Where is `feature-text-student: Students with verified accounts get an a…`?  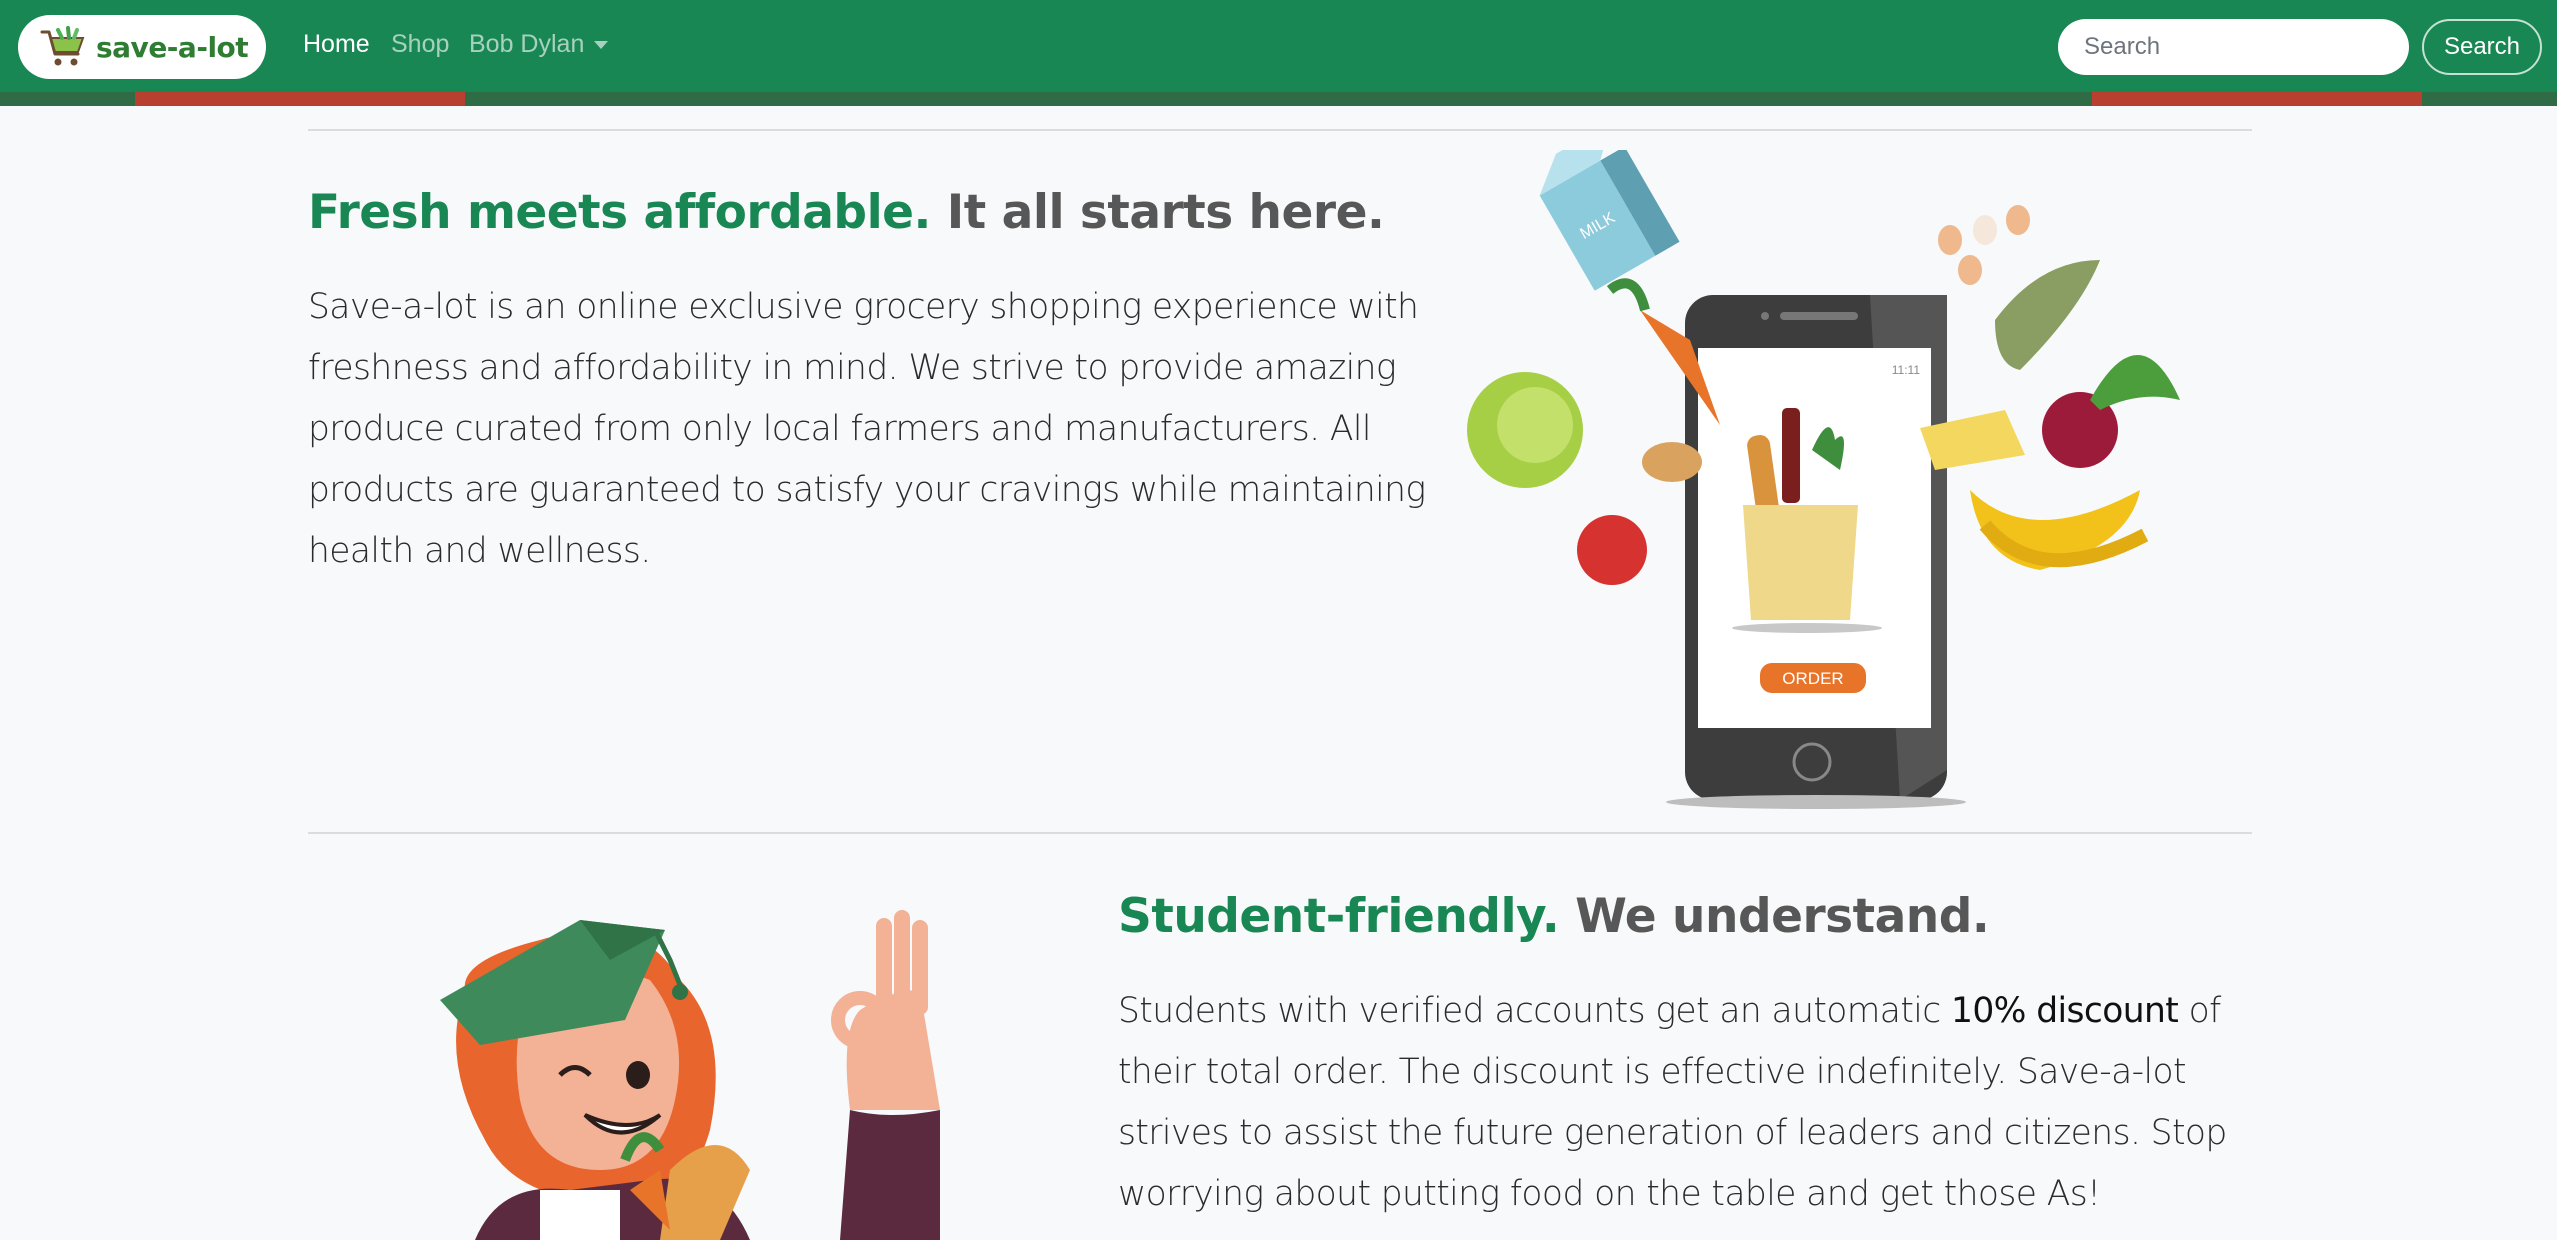
feature-text-student: Students with verified accounts get an a… is located at coordinates (1672, 1102).